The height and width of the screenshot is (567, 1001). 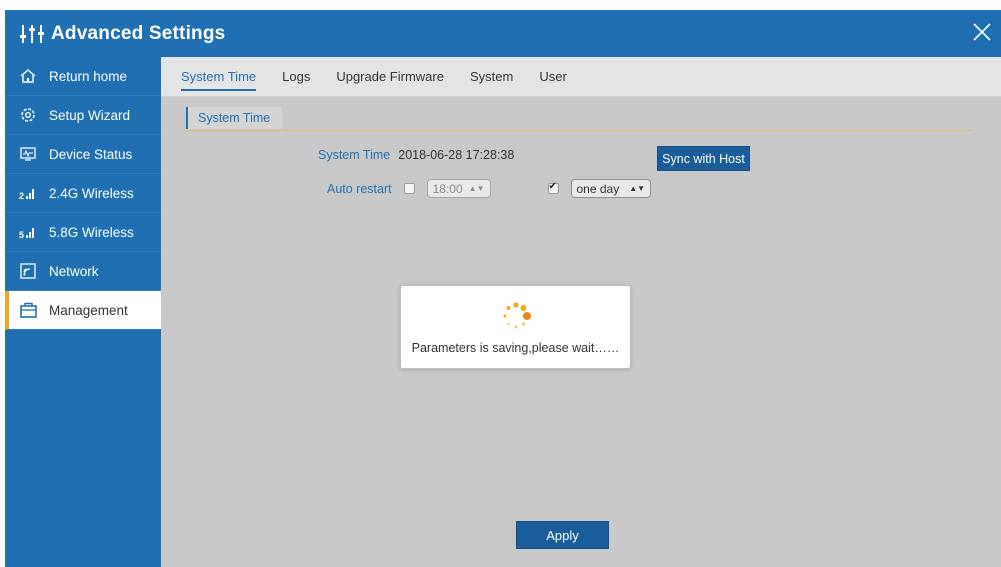 What do you see at coordinates (28, 193) in the screenshot?
I see `signal-24g-icon: 2` at bounding box center [28, 193].